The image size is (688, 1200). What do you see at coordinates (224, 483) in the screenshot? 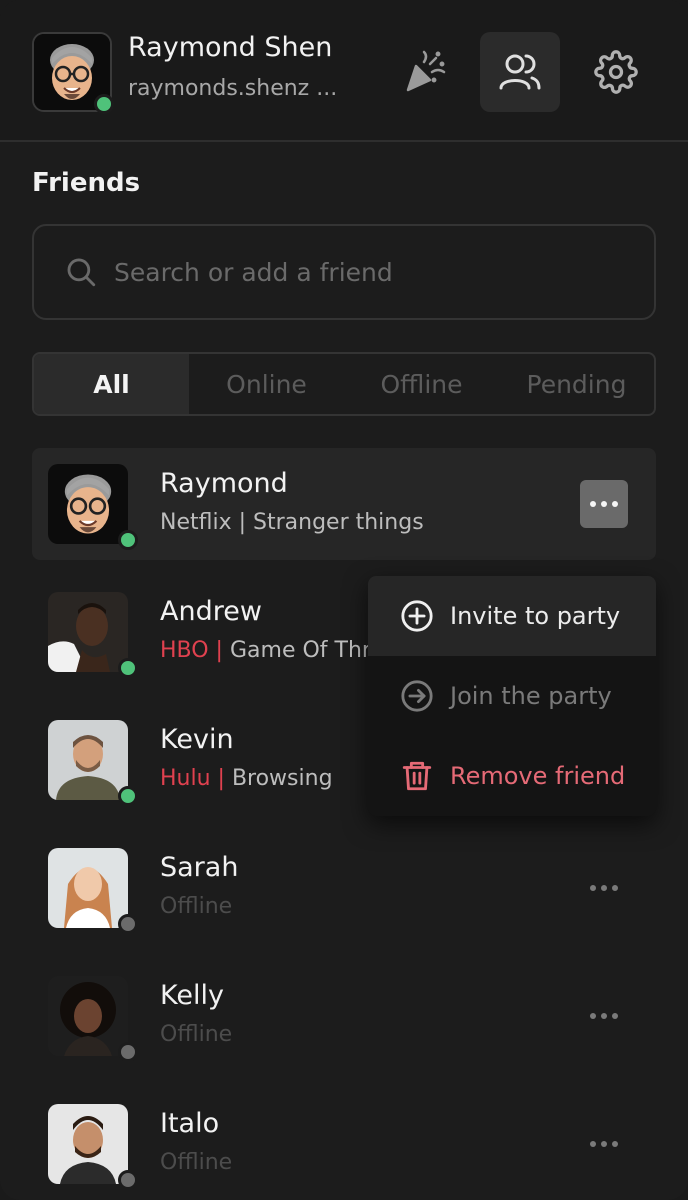
I see `friend-name: Raymond` at bounding box center [224, 483].